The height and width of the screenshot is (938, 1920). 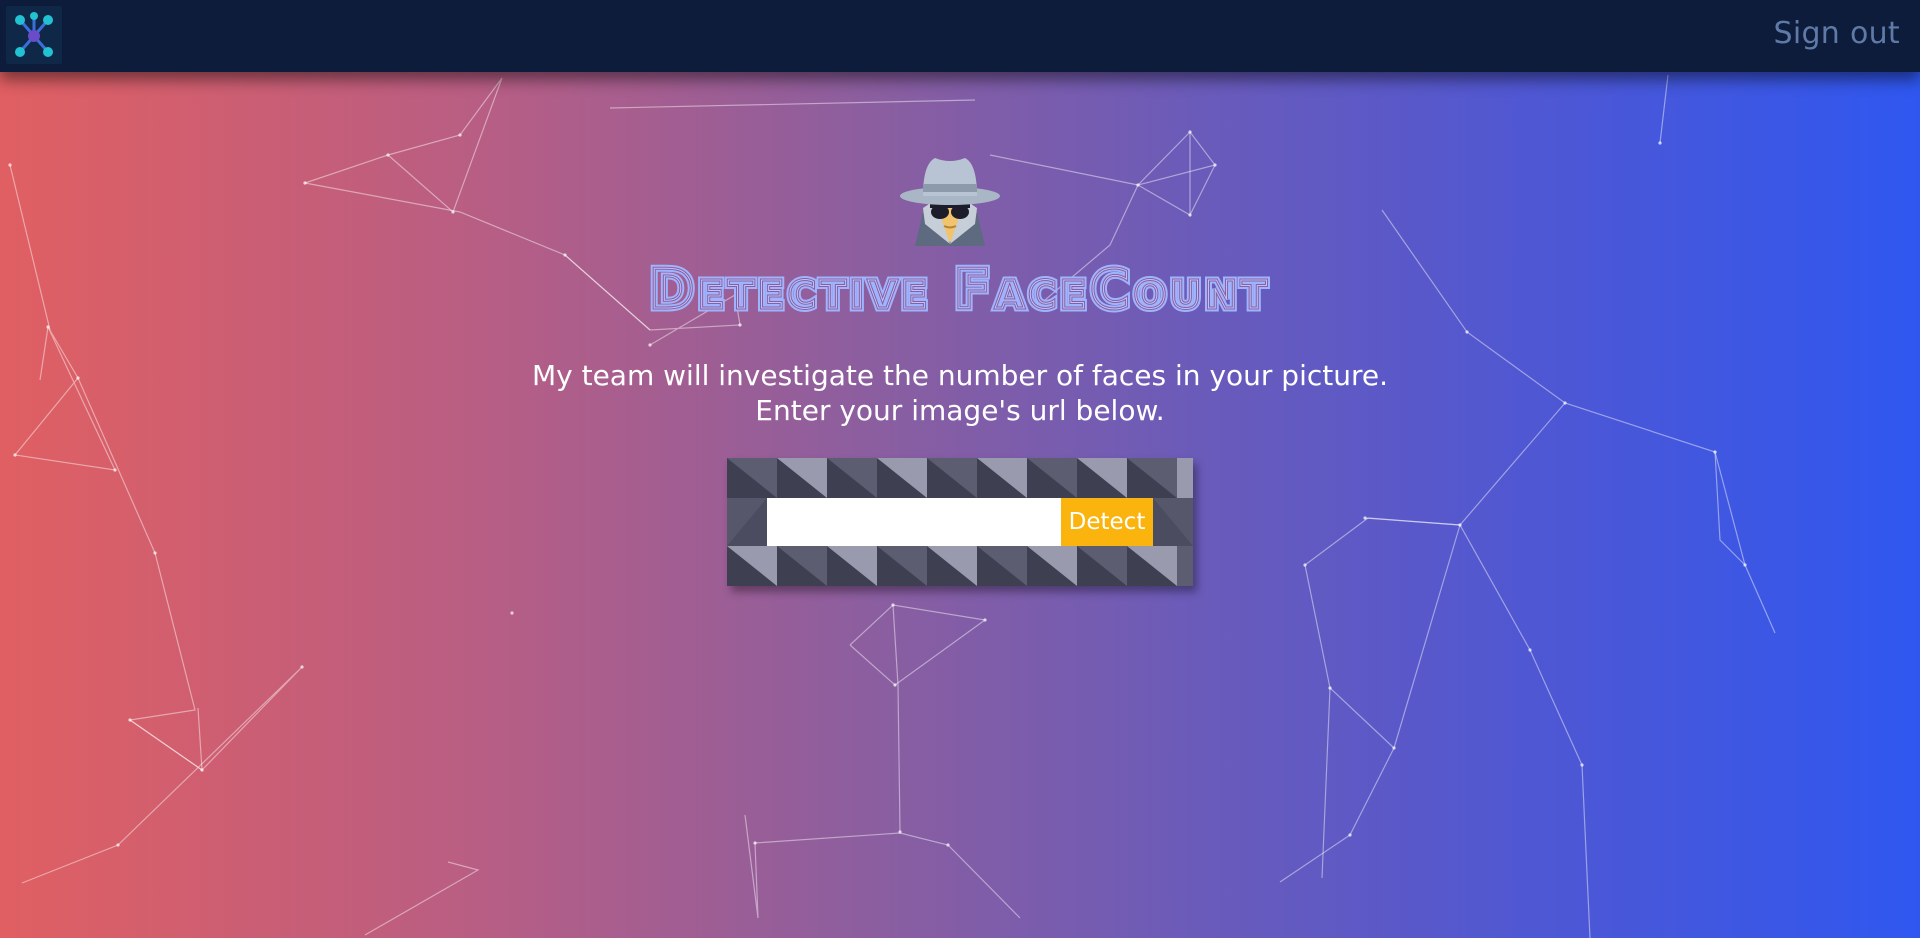 I want to click on instructions-line-2: Enter your image's url below., so click(x=960, y=410).